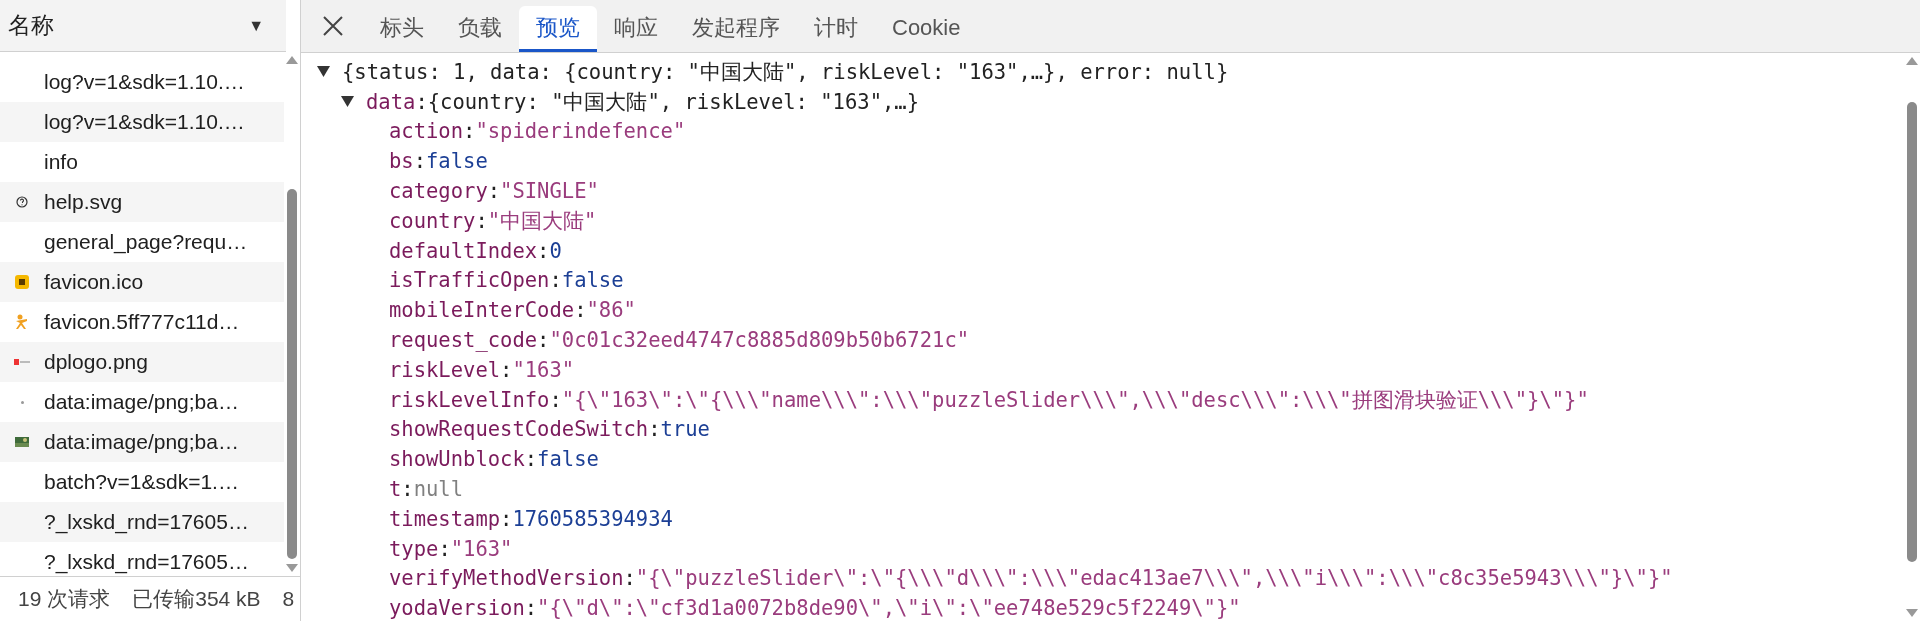 The width and height of the screenshot is (1920, 621). What do you see at coordinates (408, 161) in the screenshot?
I see `property-key: bs:` at bounding box center [408, 161].